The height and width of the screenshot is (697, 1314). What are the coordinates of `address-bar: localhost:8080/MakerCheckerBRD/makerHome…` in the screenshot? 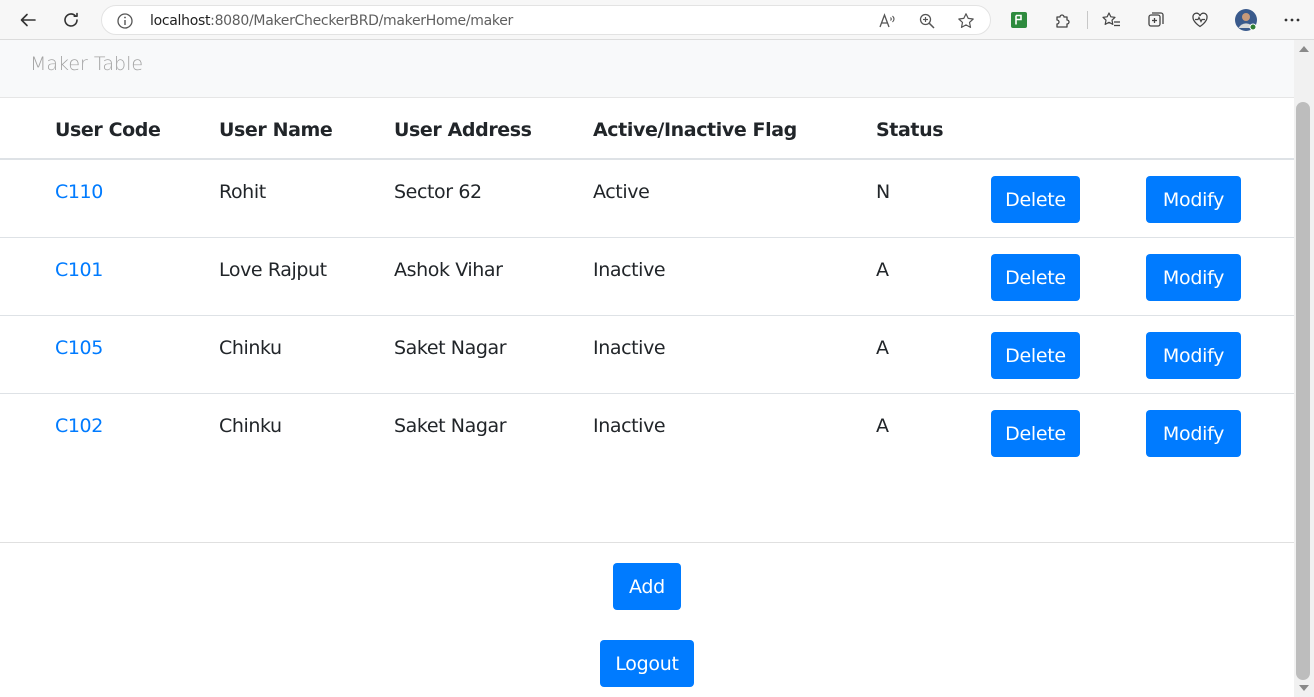 It's located at (546, 20).